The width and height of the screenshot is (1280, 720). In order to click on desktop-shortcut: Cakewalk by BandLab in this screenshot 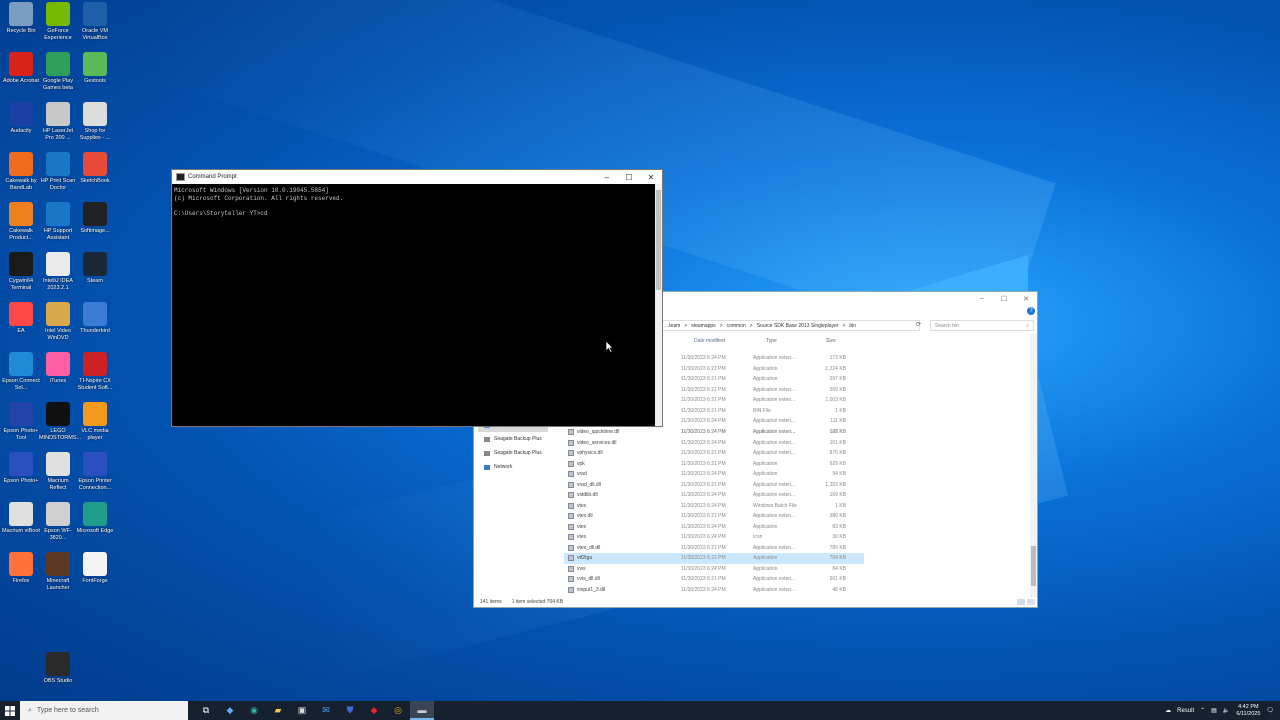, I will do `click(21, 171)`.